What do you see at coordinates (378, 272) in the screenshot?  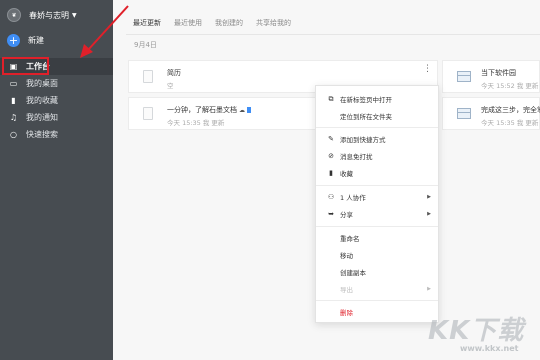 I see `menu-item-duplicate: 创建副本` at bounding box center [378, 272].